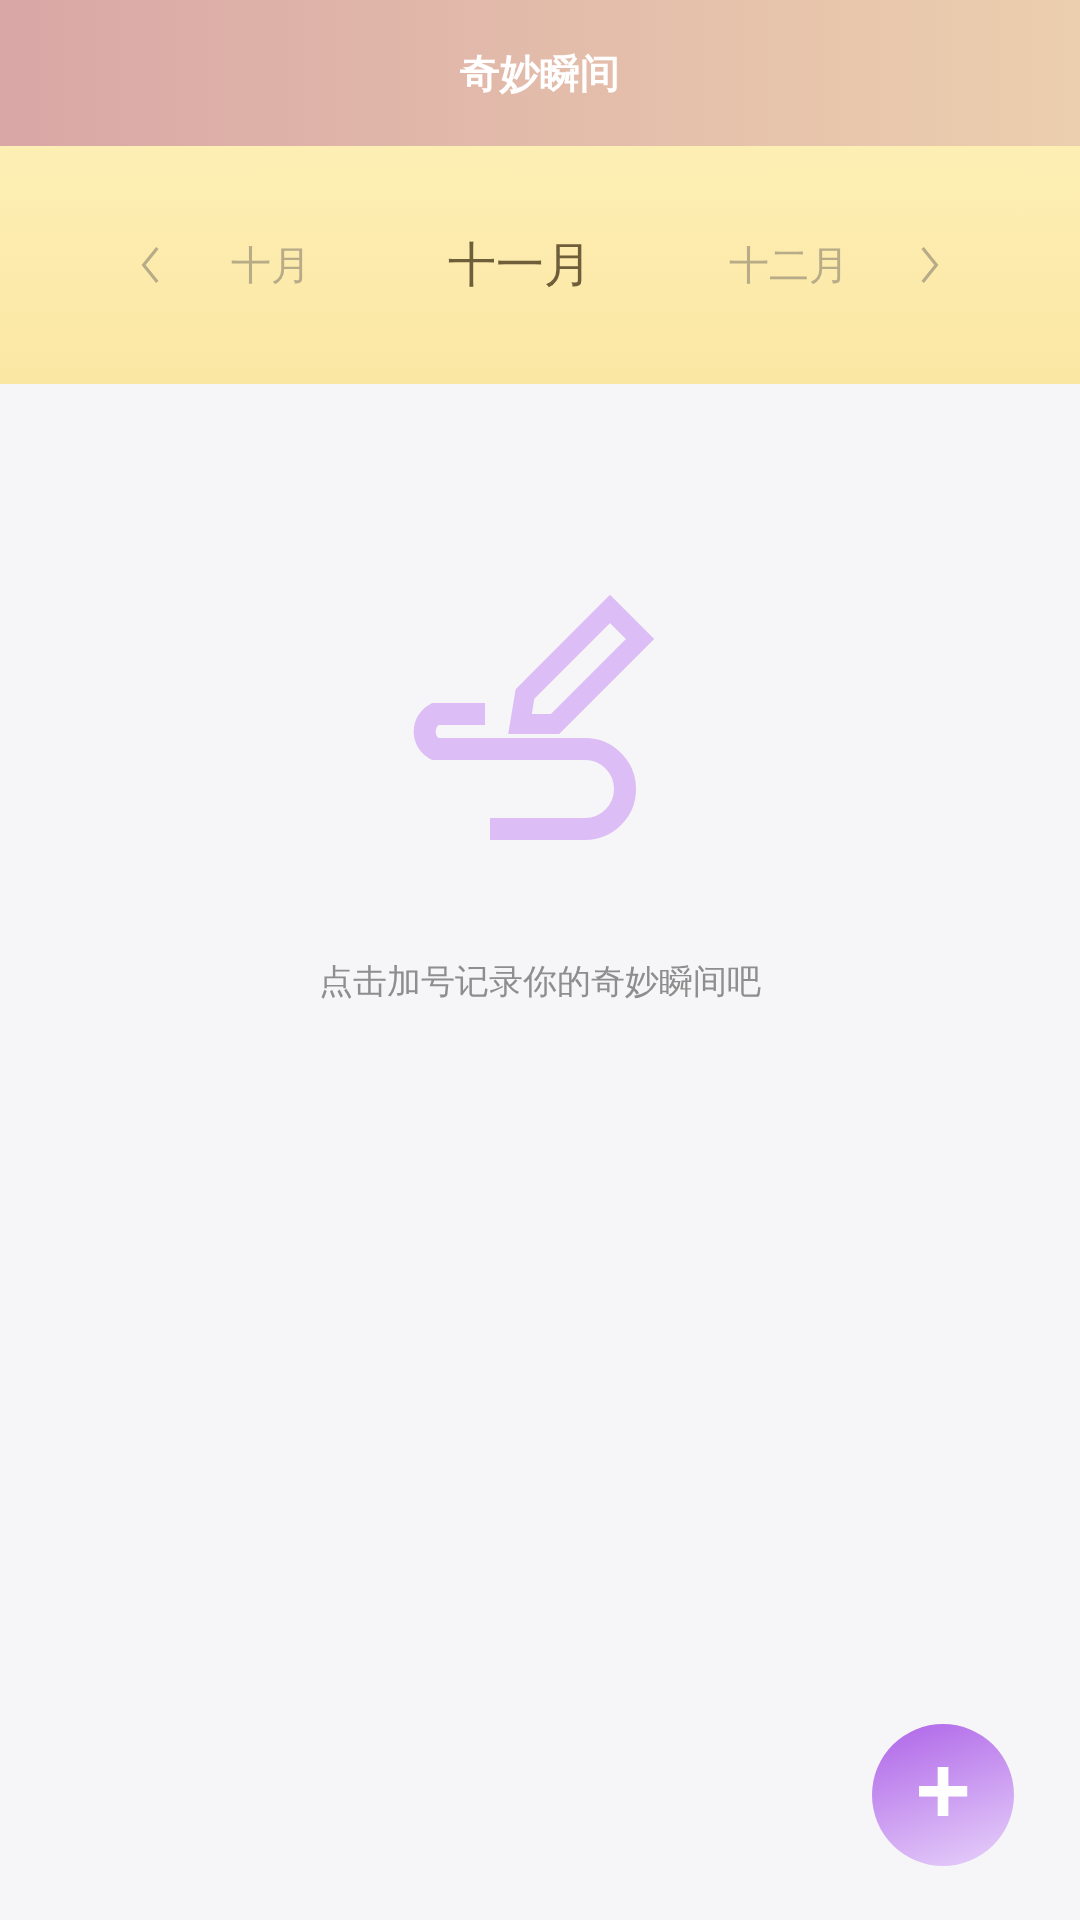 The width and height of the screenshot is (1080, 1920). I want to click on month-tab: 十一月, so click(520, 265).